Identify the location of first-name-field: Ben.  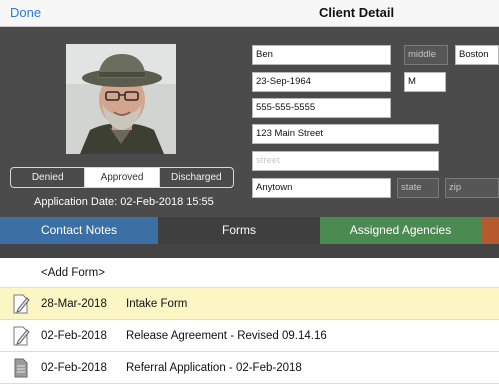
(321, 55).